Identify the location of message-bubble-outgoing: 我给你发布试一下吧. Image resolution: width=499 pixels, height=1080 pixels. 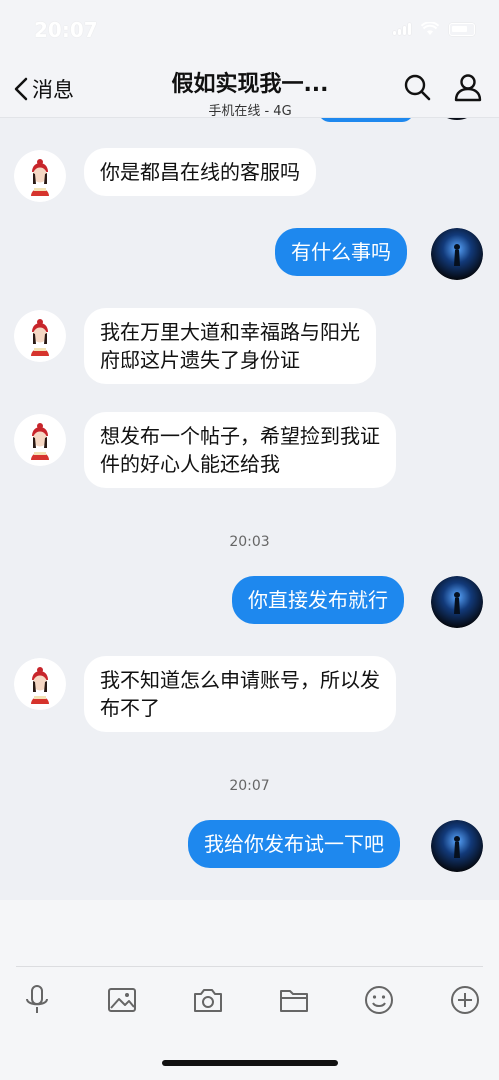
(294, 844).